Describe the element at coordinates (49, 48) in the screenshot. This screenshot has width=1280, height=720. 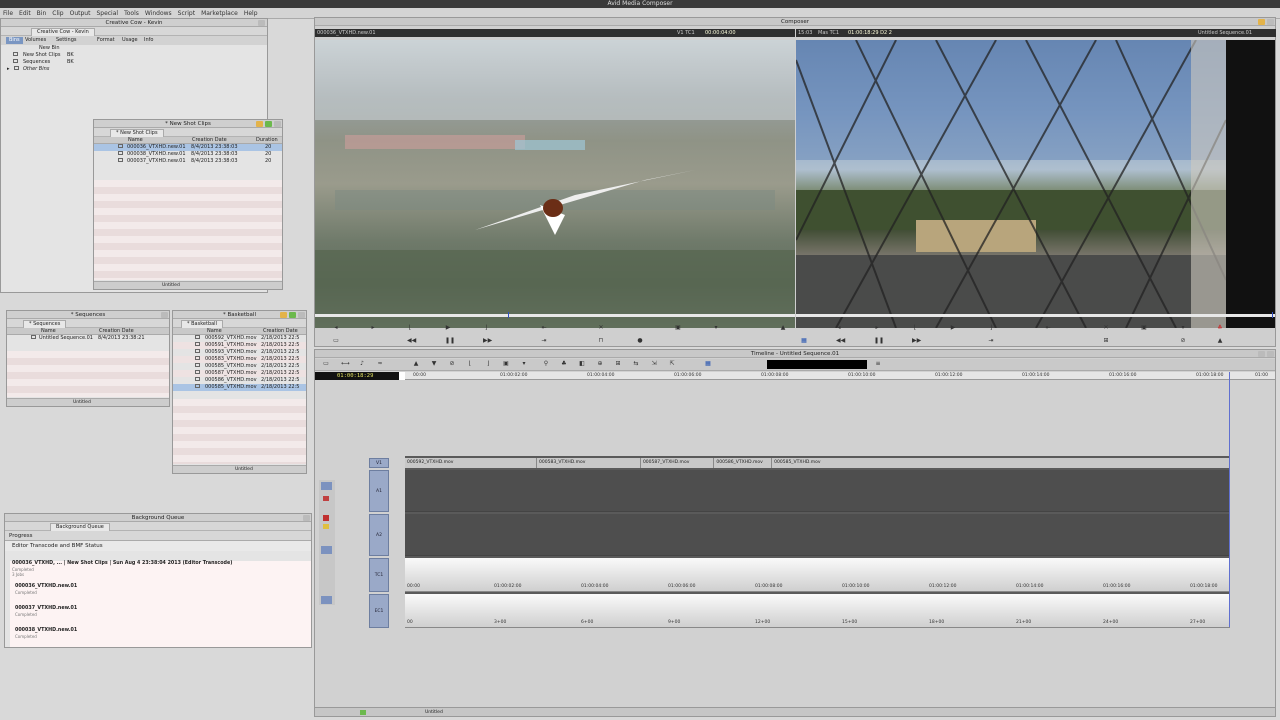
I see `new-bin-button: New Bin` at that location.